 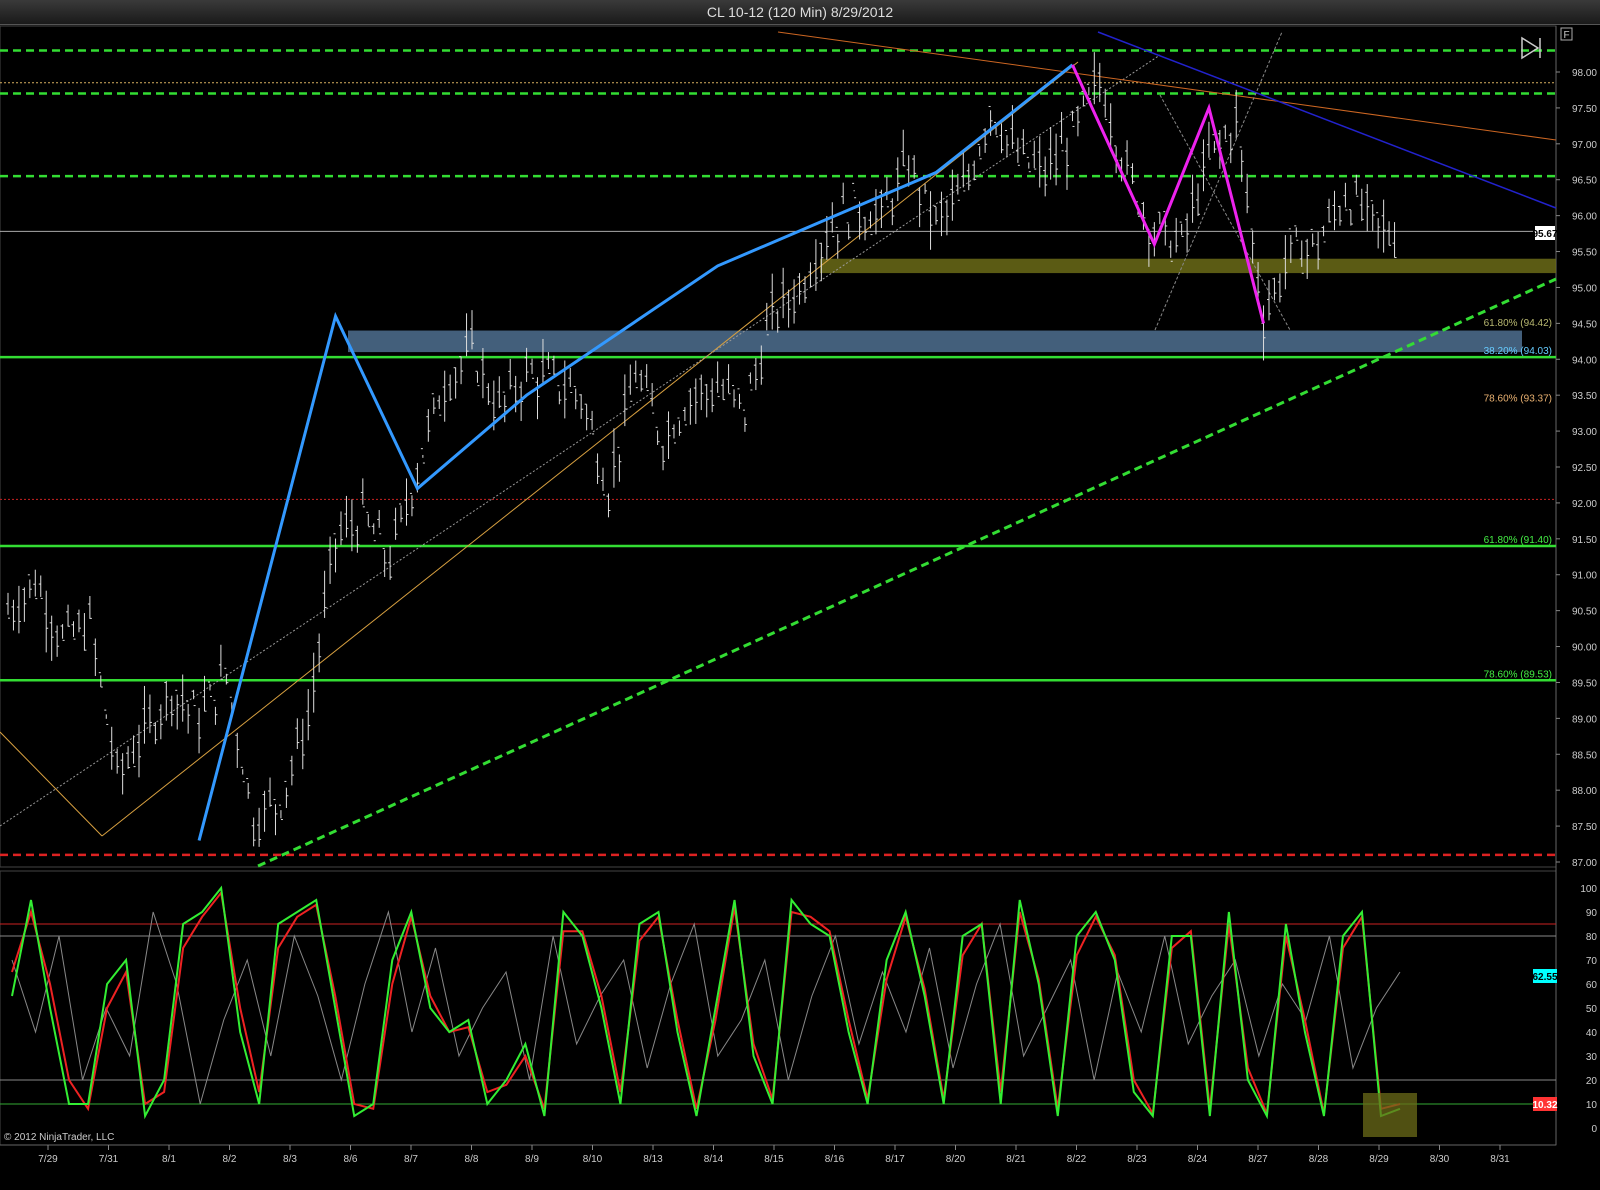 I want to click on time-tick-label-7: 8/8, so click(x=472, y=1159).